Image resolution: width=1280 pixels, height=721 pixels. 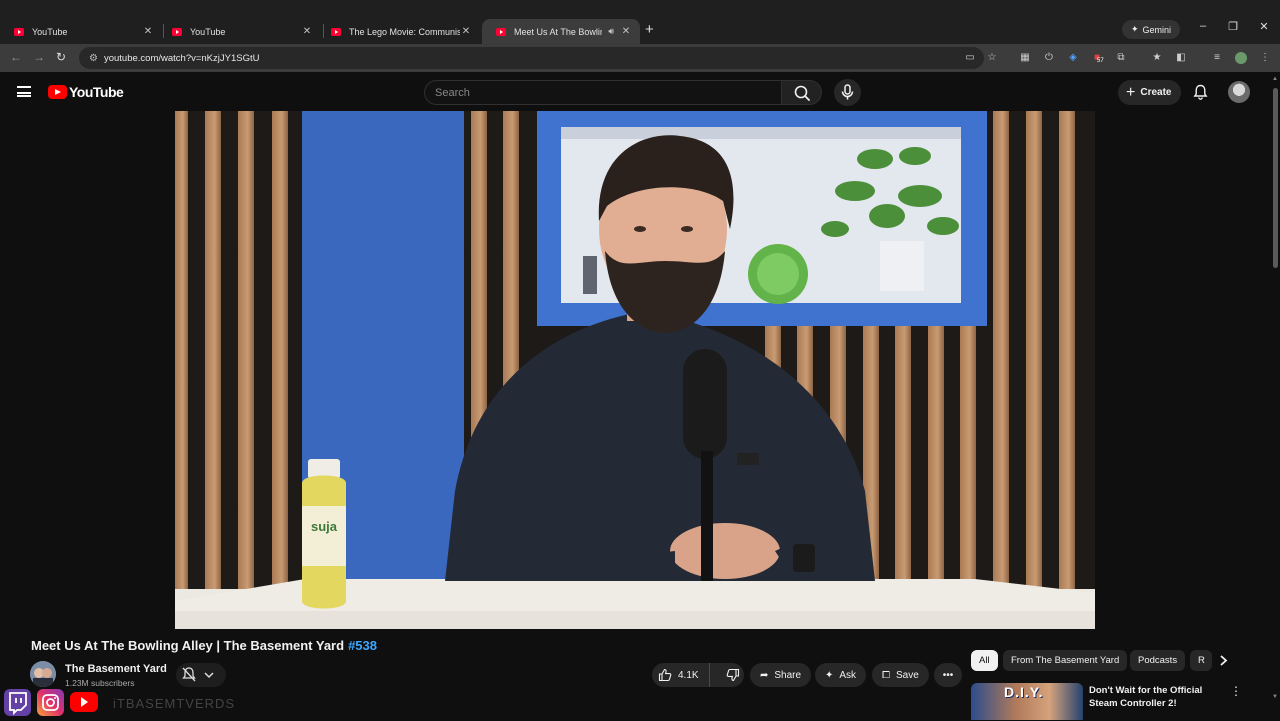 I want to click on microphone-icon, so click(x=847, y=92).